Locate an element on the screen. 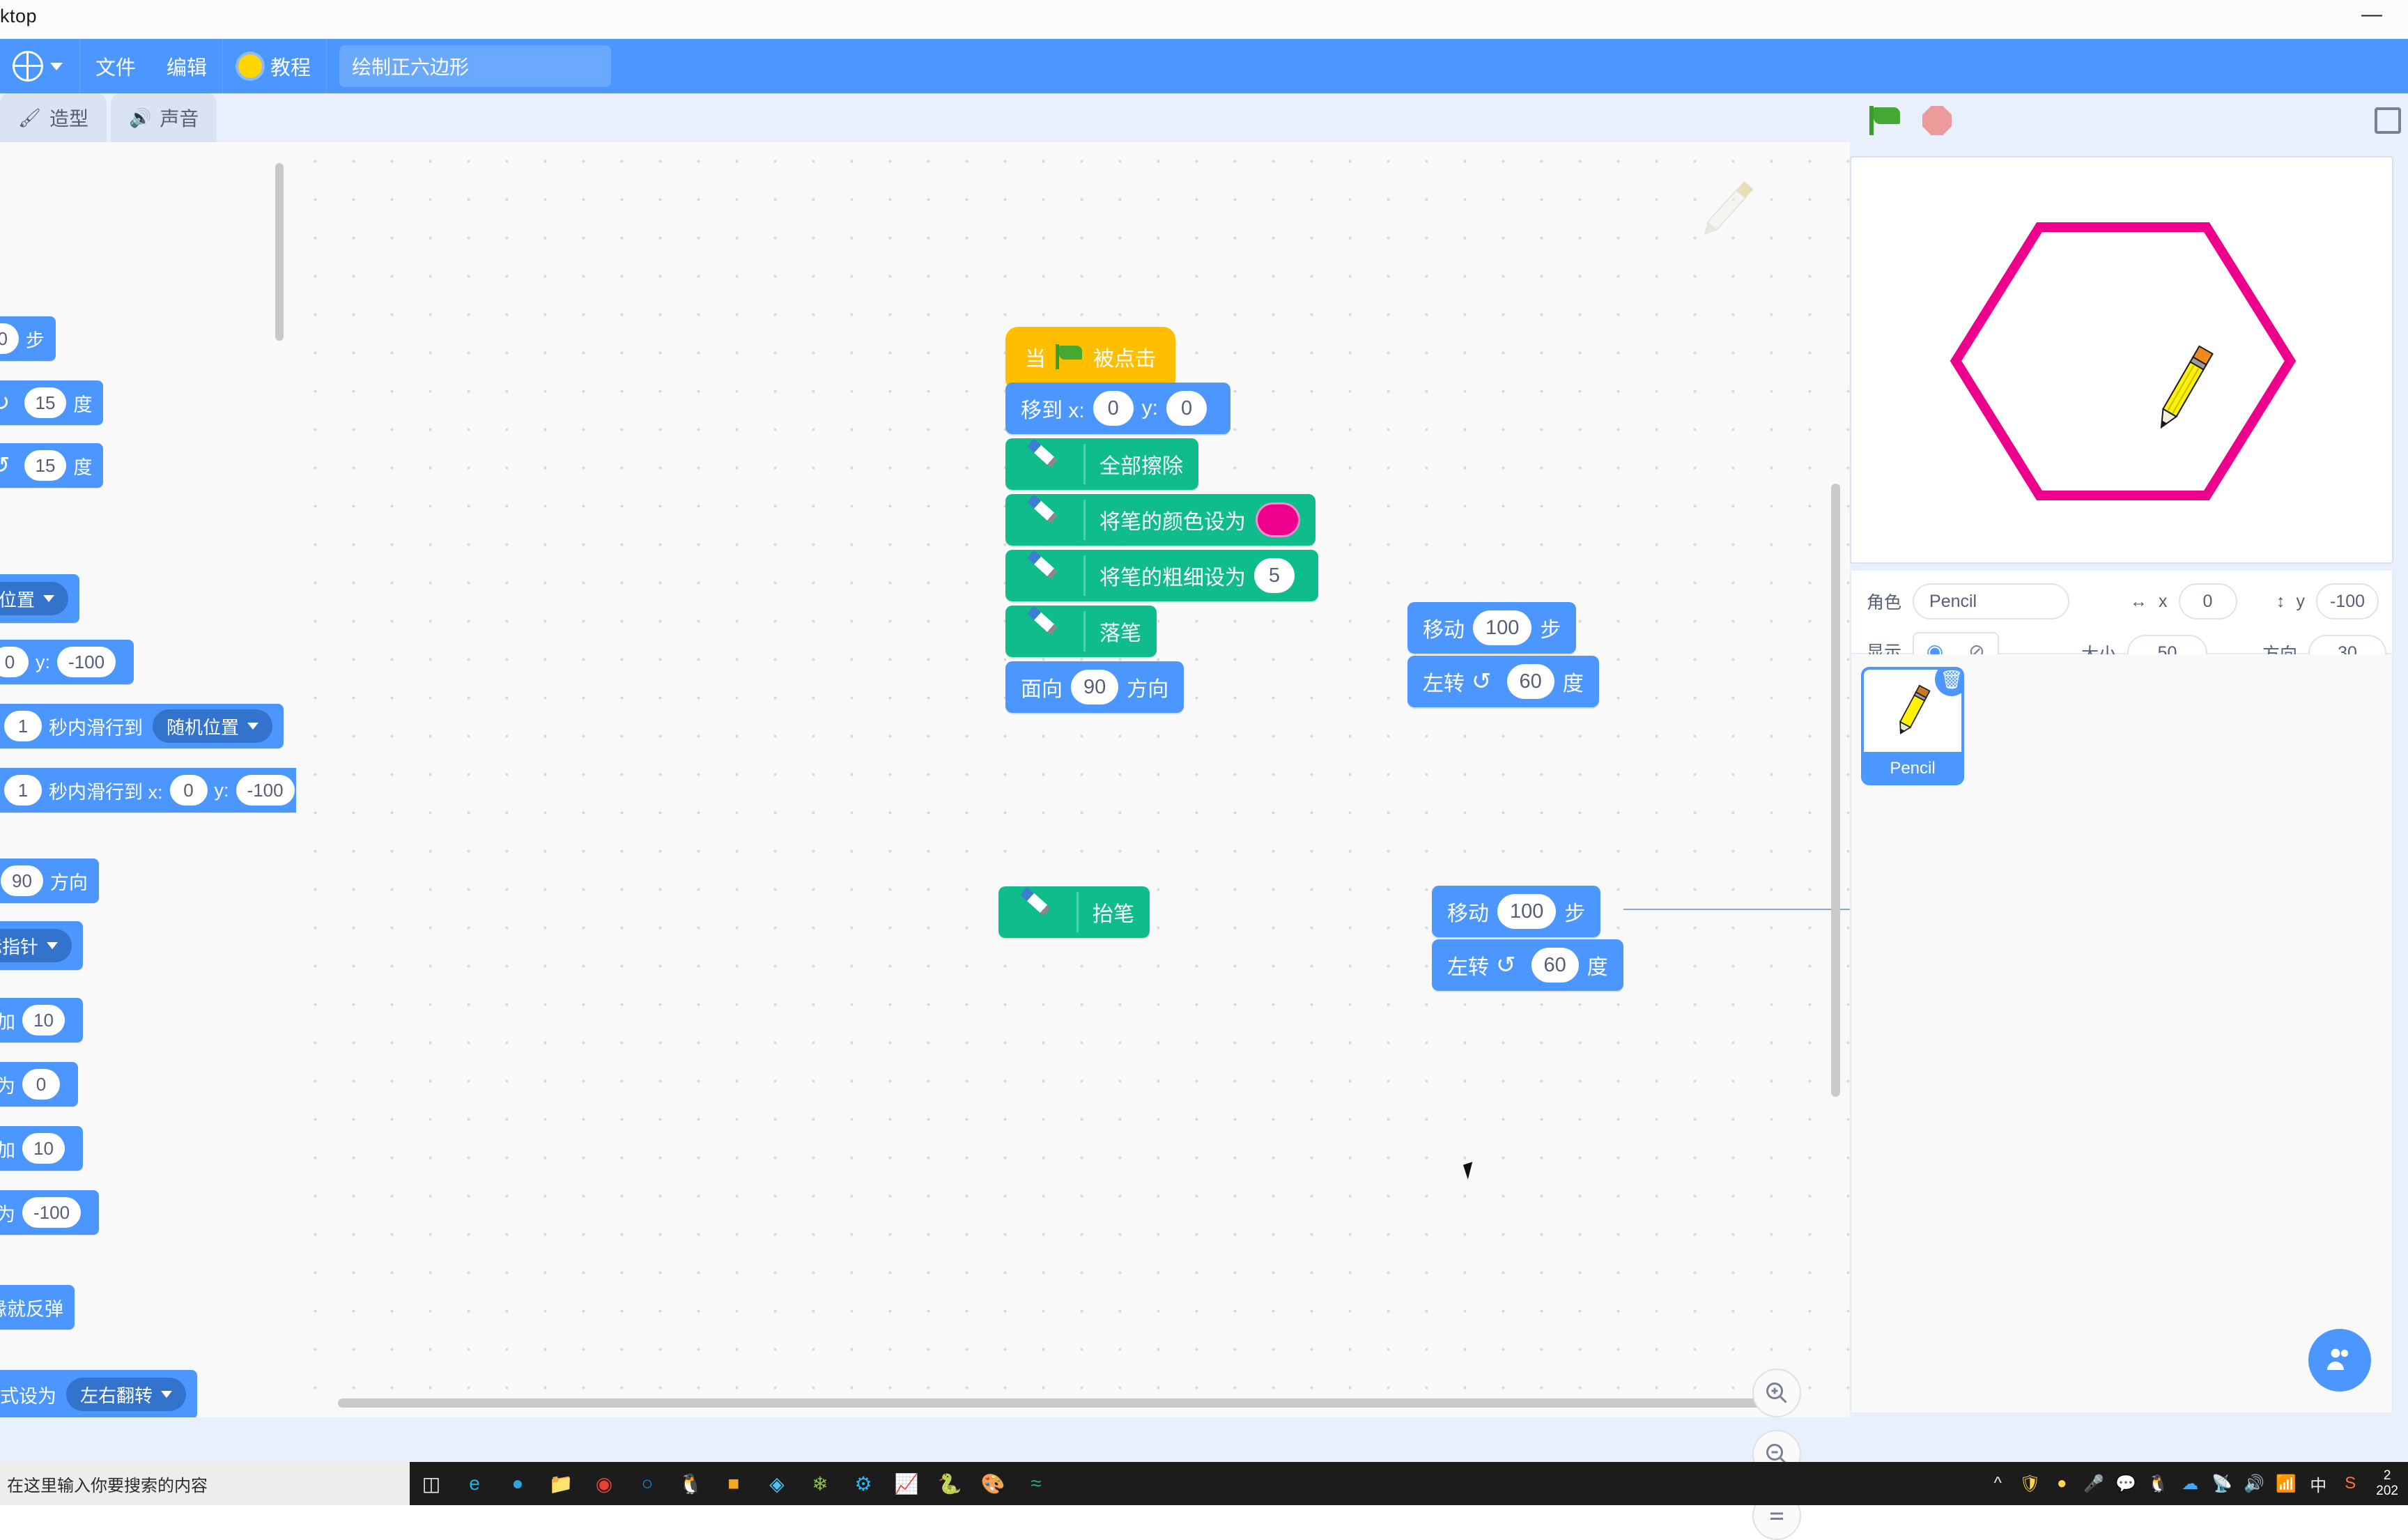  turn-left-1-value: 60 is located at coordinates (1531, 681).